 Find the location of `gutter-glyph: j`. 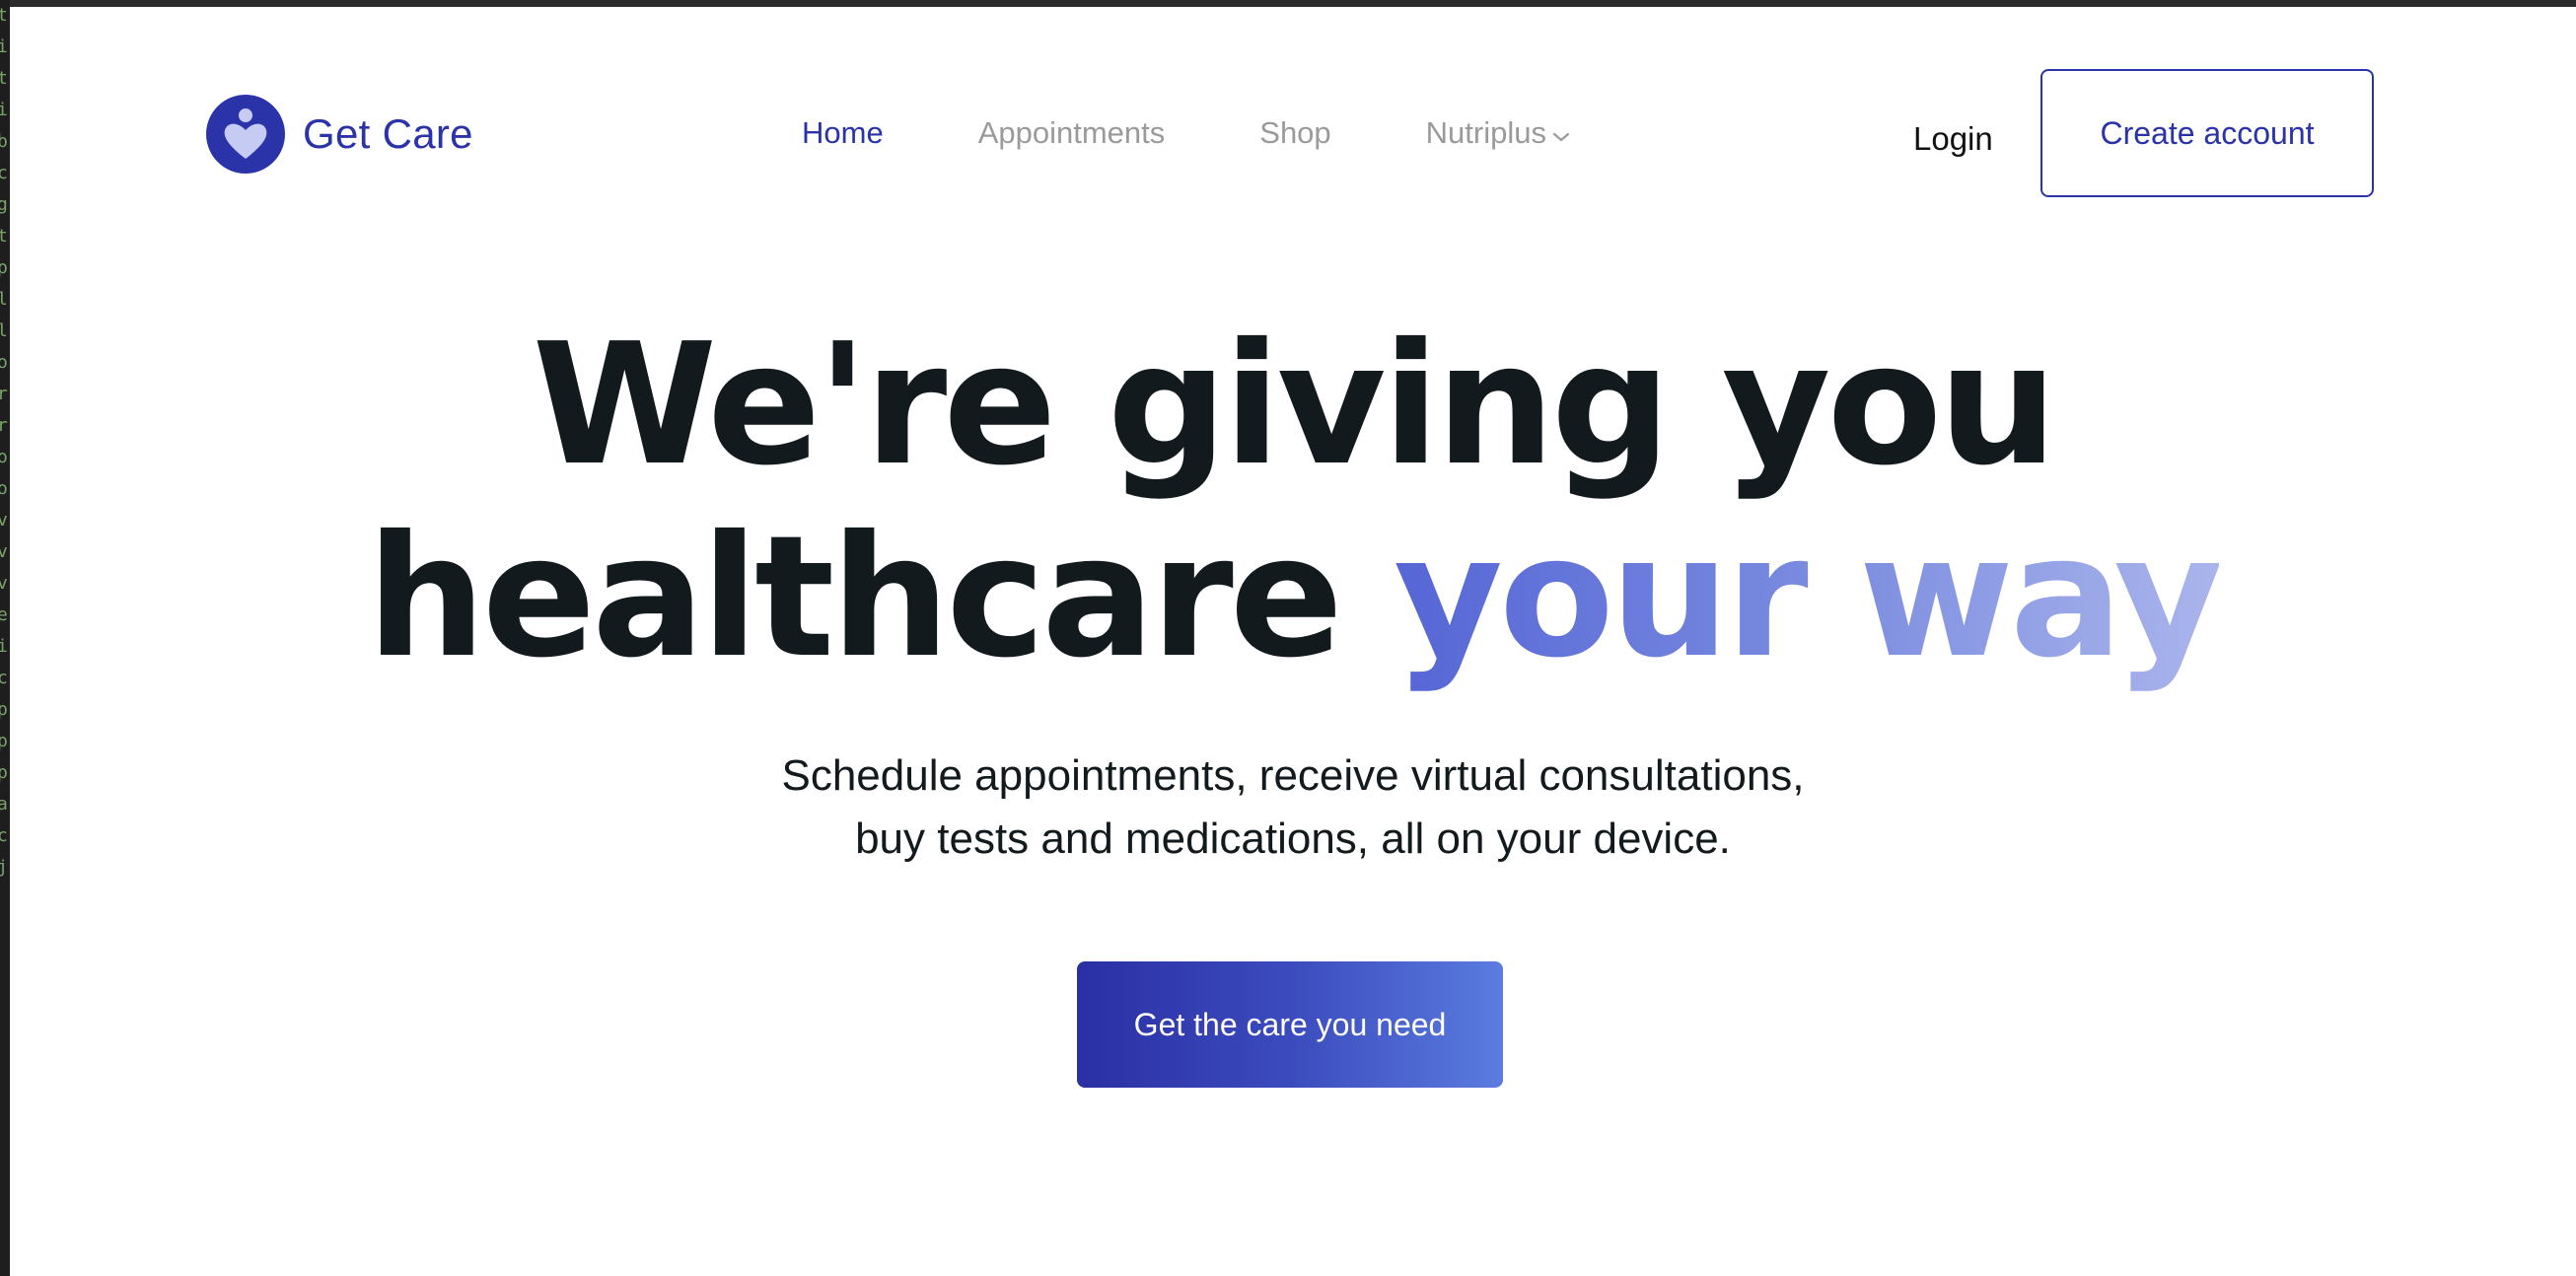

gutter-glyph: j is located at coordinates (4, 867).